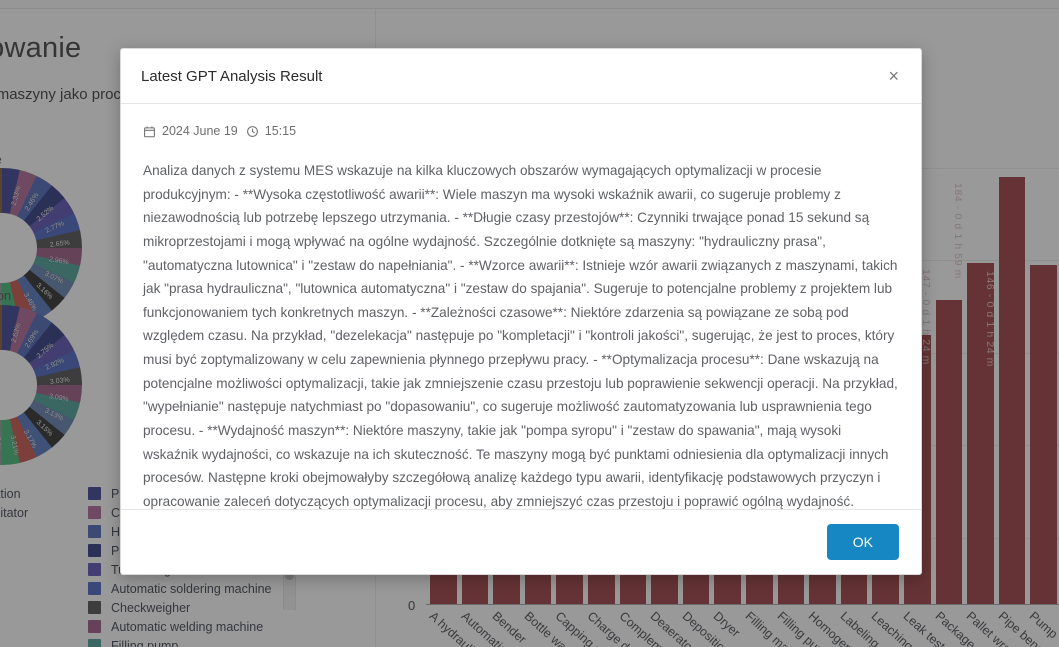  Describe the element at coordinates (893, 76) in the screenshot. I see `close-icon: ×` at that location.